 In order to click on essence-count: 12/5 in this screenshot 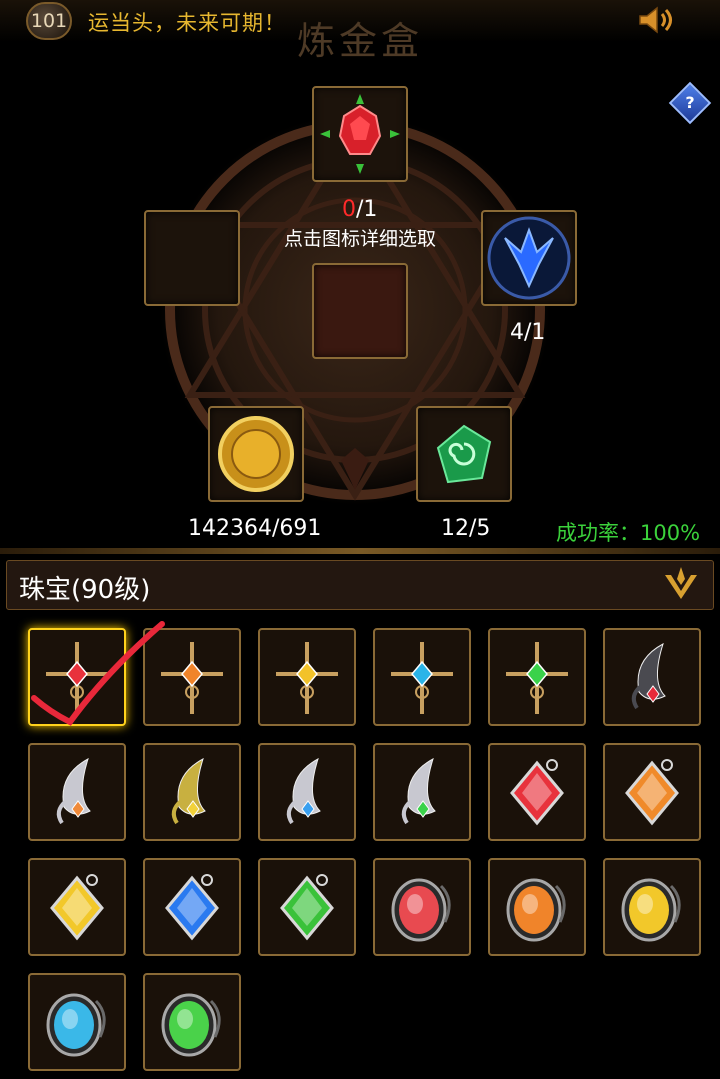, I will do `click(466, 528)`.